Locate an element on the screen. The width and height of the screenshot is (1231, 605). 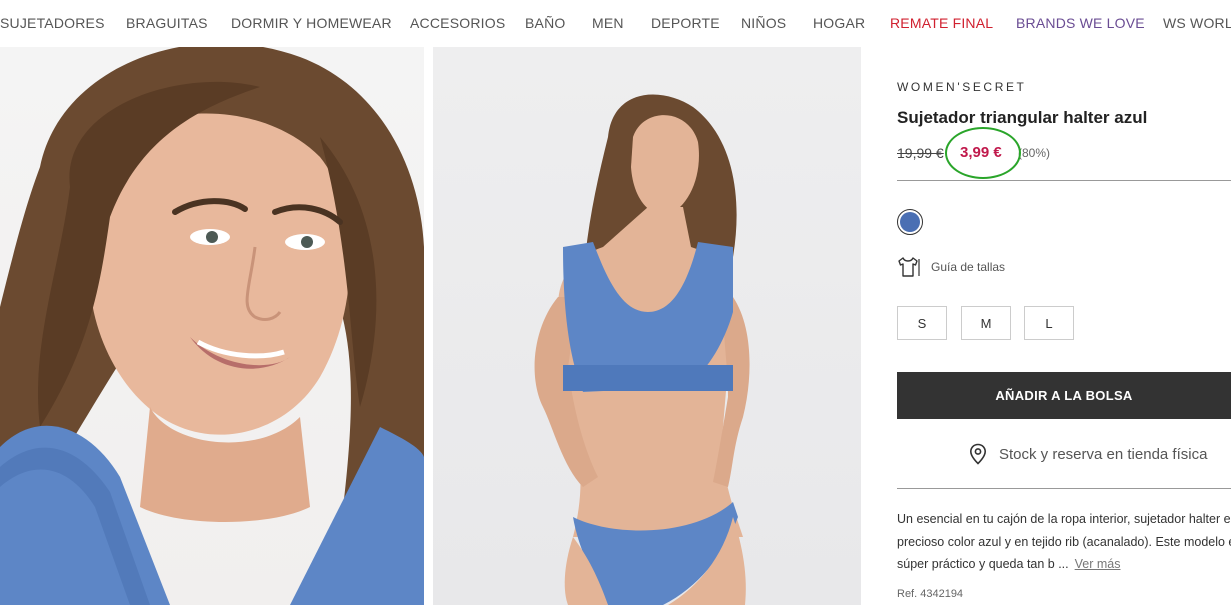
size-guide-link: Guía de tallas is located at coordinates (951, 267).